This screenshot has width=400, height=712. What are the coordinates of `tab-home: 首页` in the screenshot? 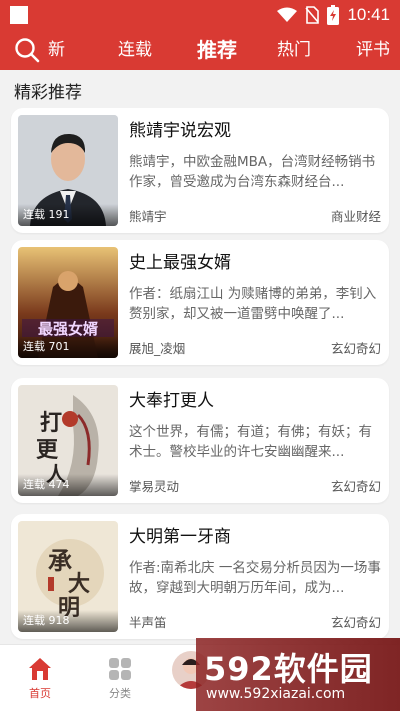 It's located at (40, 678).